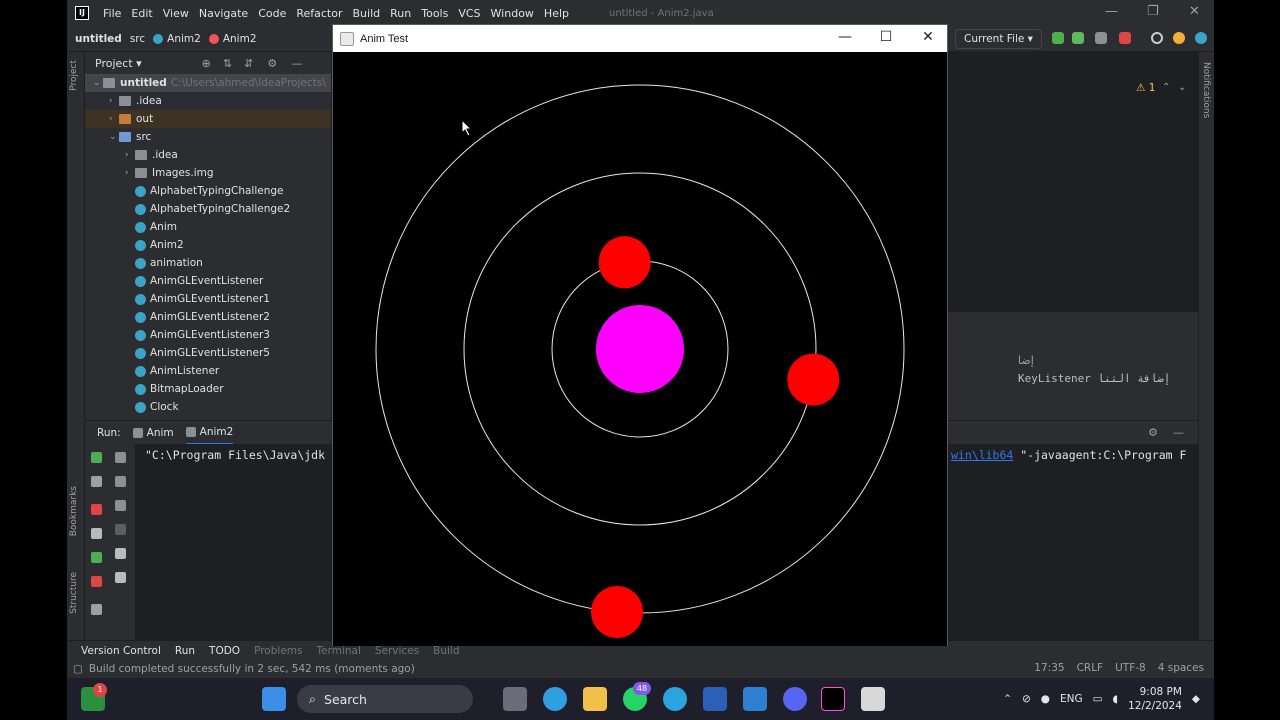 Image resolution: width=1280 pixels, height=720 pixels. Describe the element at coordinates (1145, 88) in the screenshot. I see `warning-indicator: ⚠ 1` at that location.